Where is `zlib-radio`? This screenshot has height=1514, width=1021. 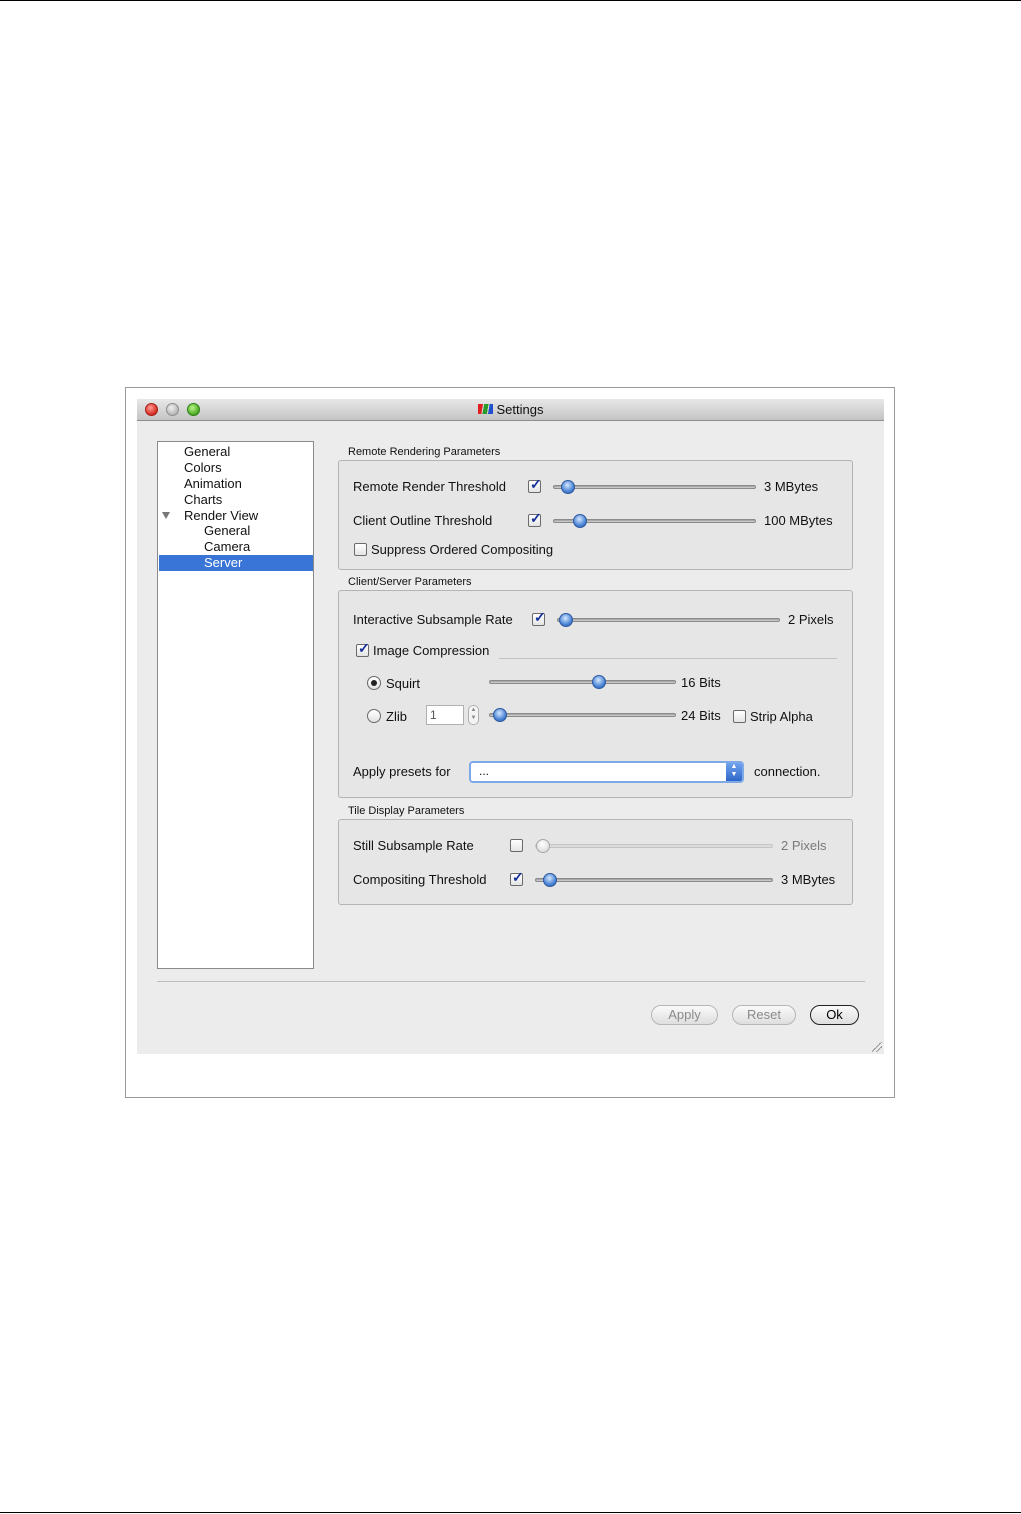
zlib-radio is located at coordinates (374, 716).